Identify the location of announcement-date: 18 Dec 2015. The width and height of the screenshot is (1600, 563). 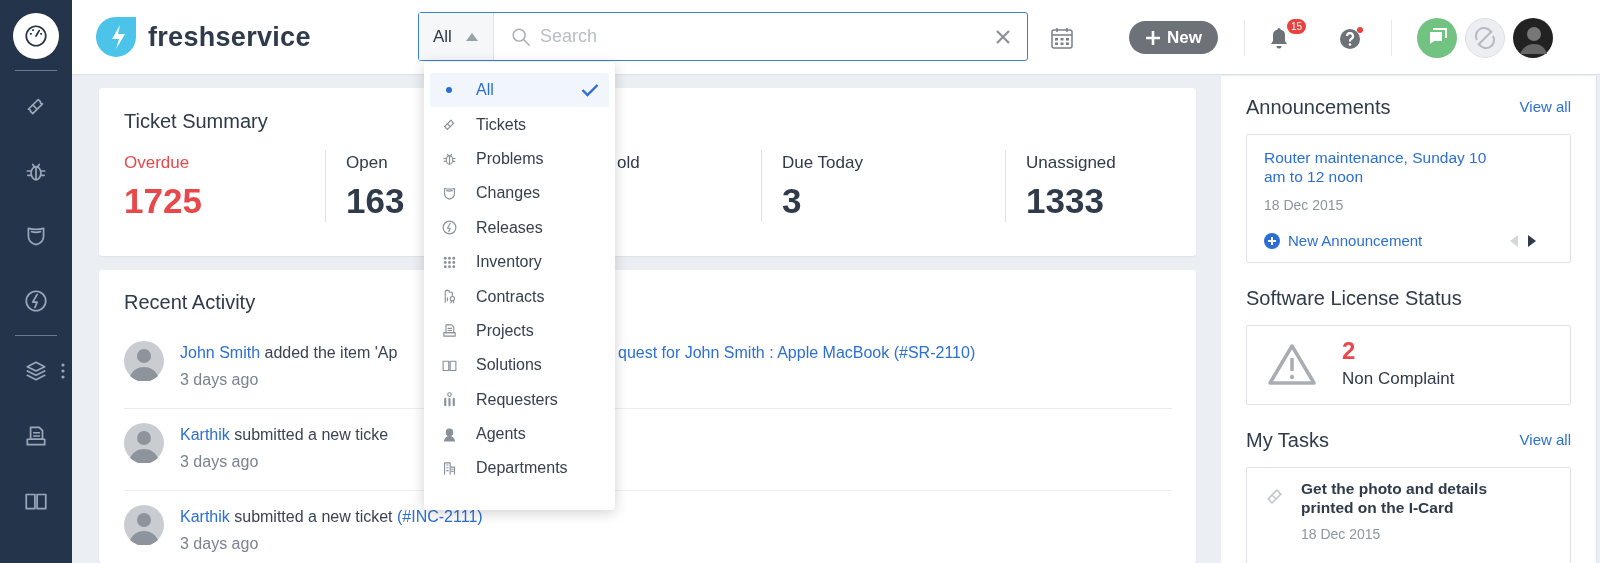
(1304, 205).